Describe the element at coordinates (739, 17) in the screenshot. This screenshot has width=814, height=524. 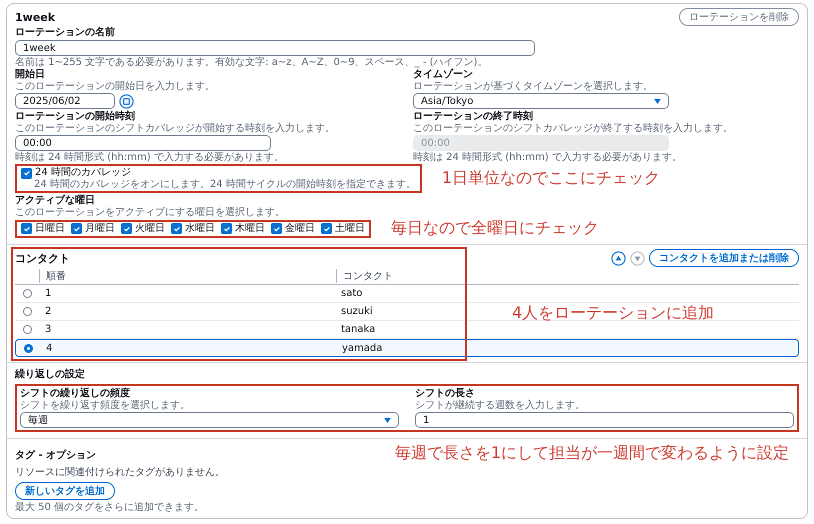
I see `delete-rotation-button: ローテーションを削除` at that location.